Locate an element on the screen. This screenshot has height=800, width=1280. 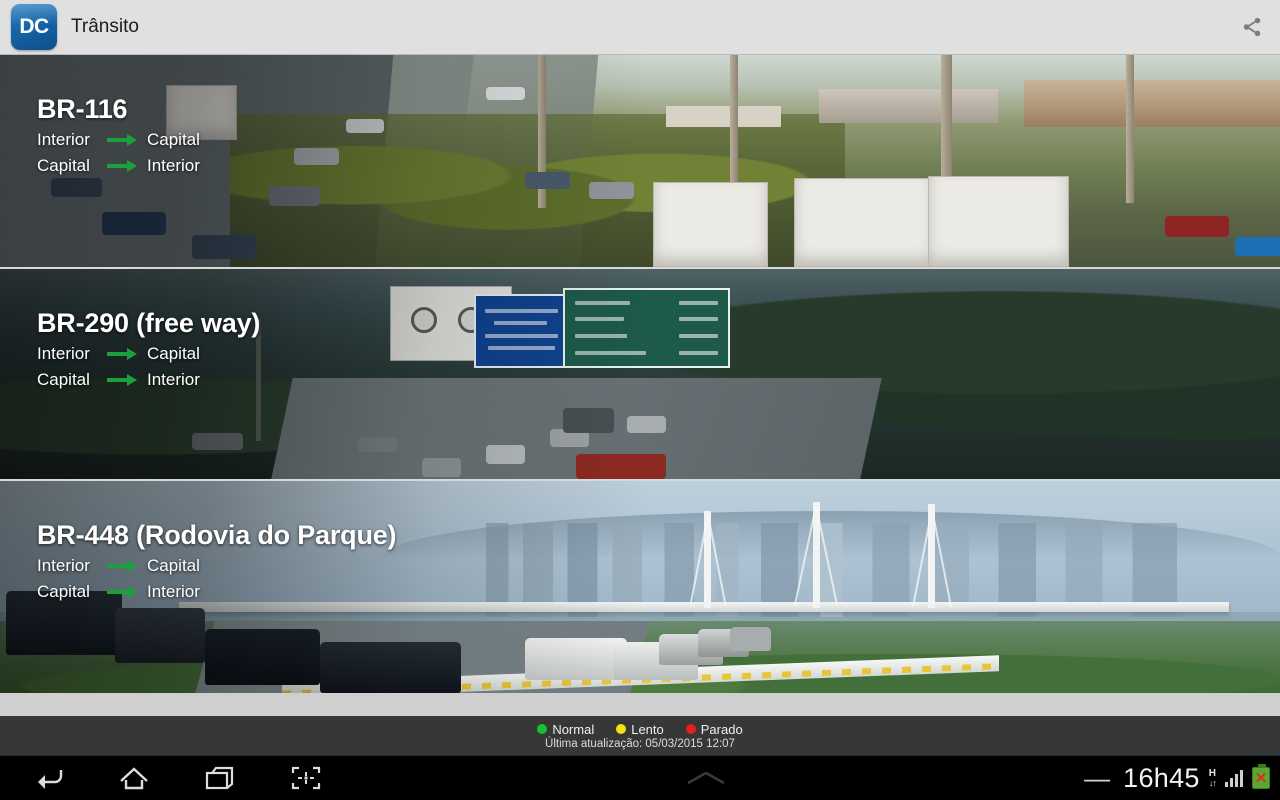
share-icon is located at coordinates (1252, 27).